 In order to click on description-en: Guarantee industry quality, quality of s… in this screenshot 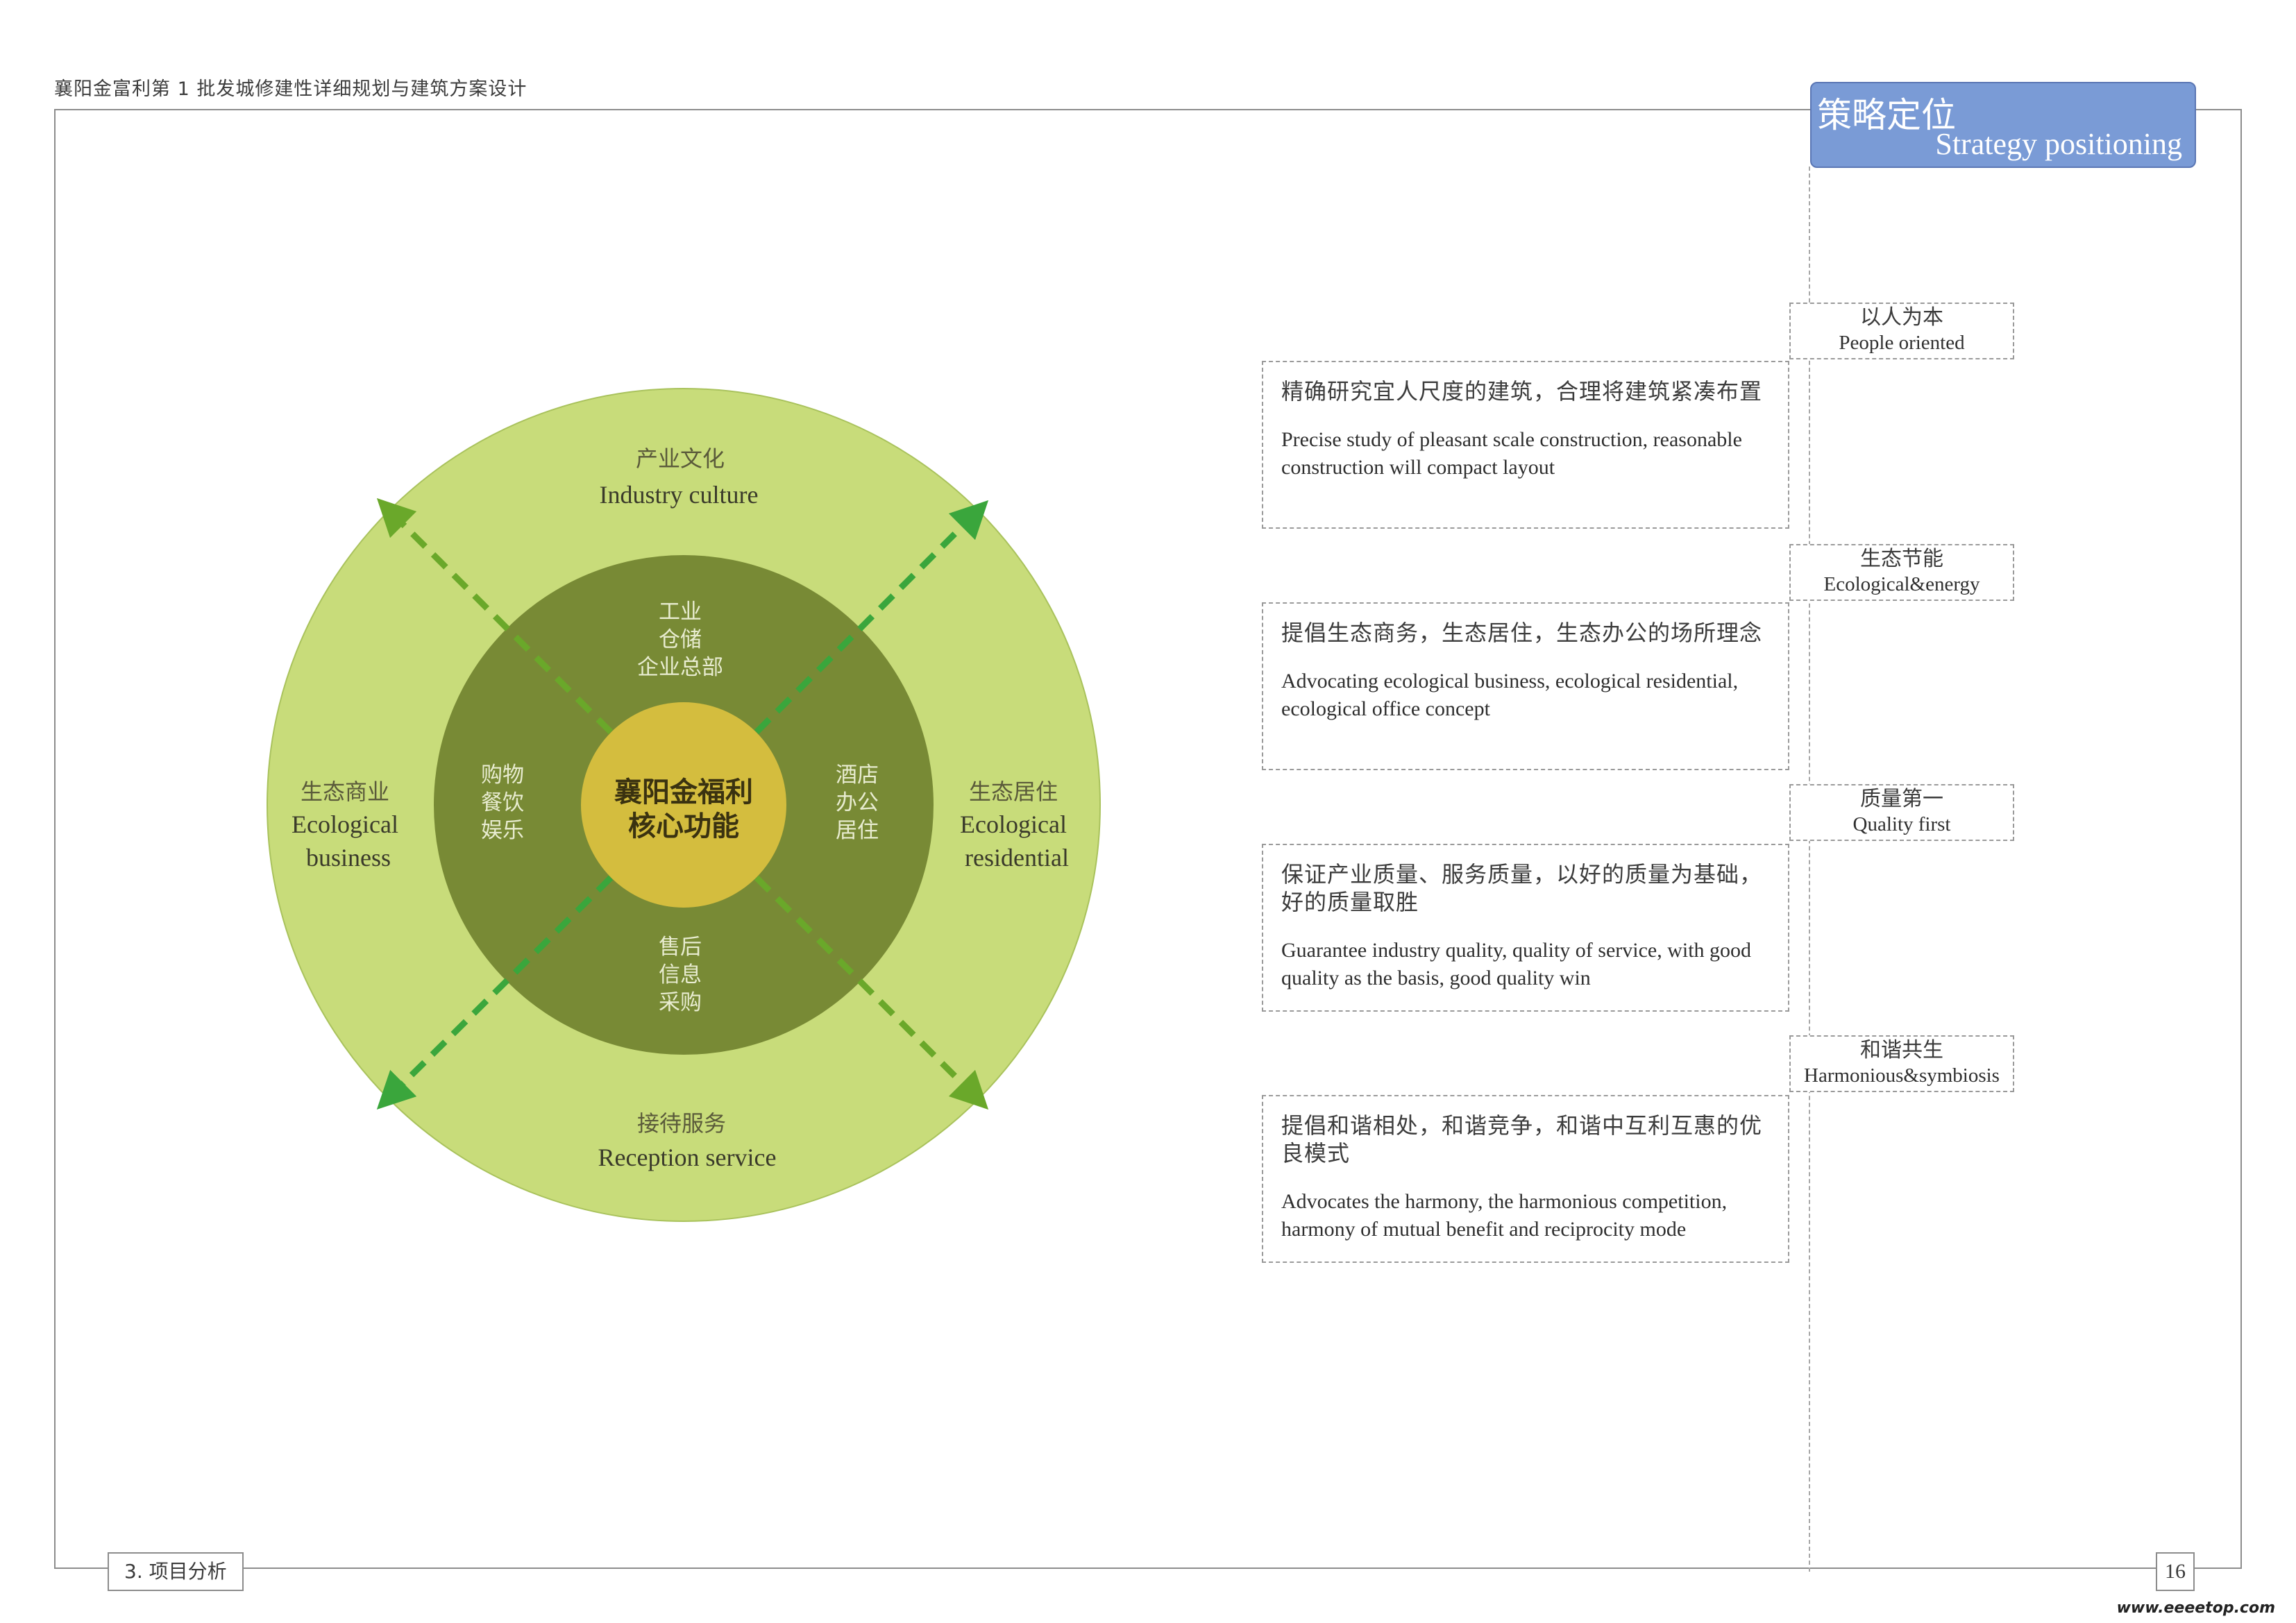, I will do `click(1516, 964)`.